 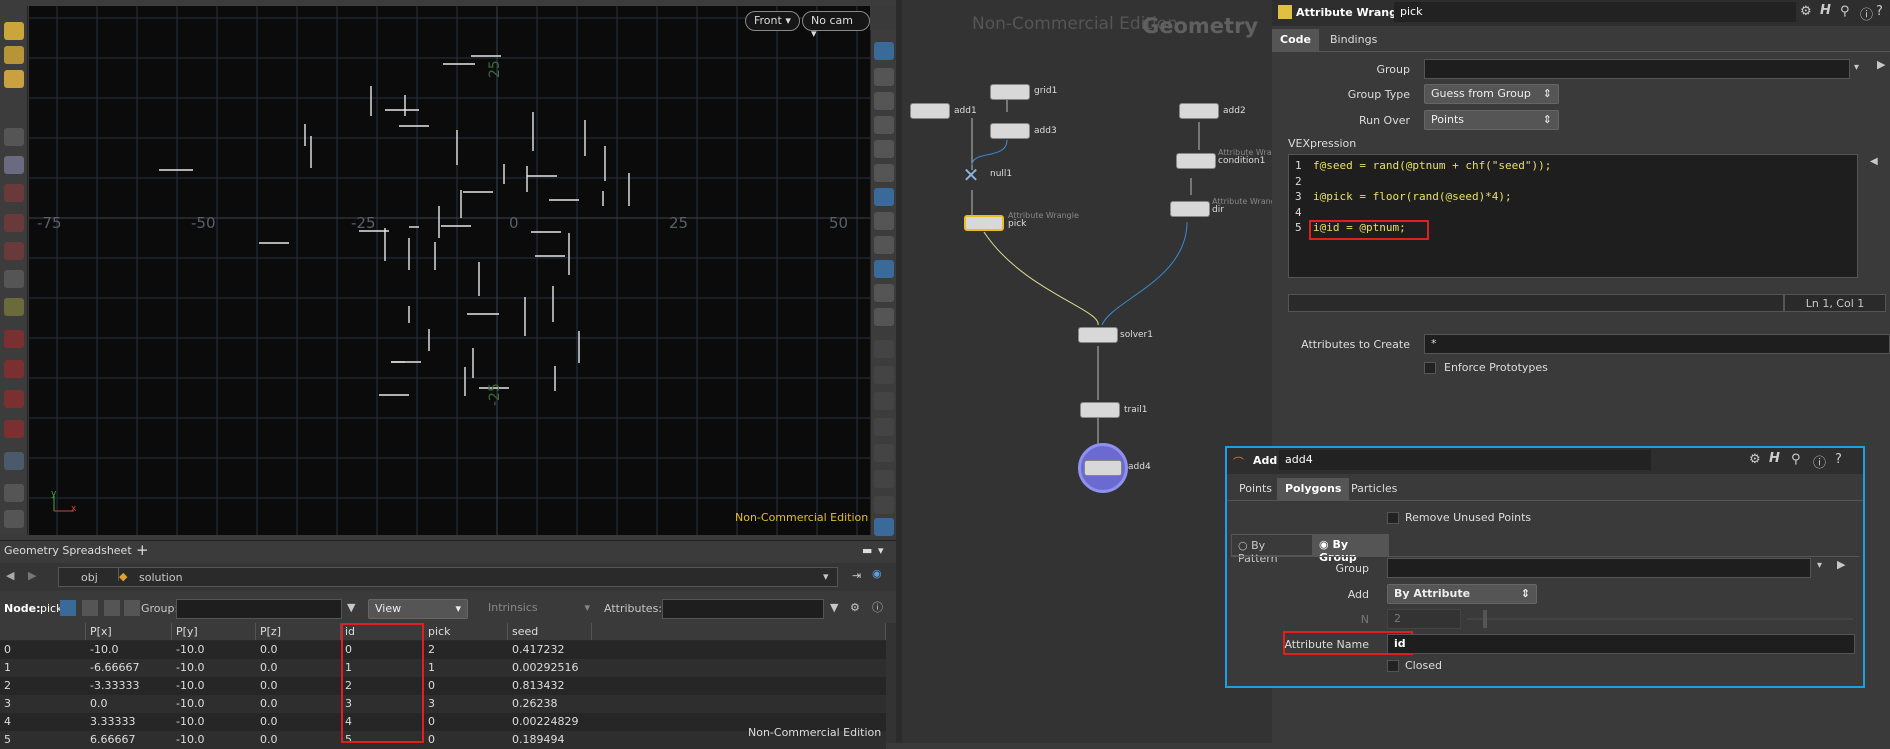 What do you see at coordinates (884, 221) in the screenshot?
I see `bulb-icon` at bounding box center [884, 221].